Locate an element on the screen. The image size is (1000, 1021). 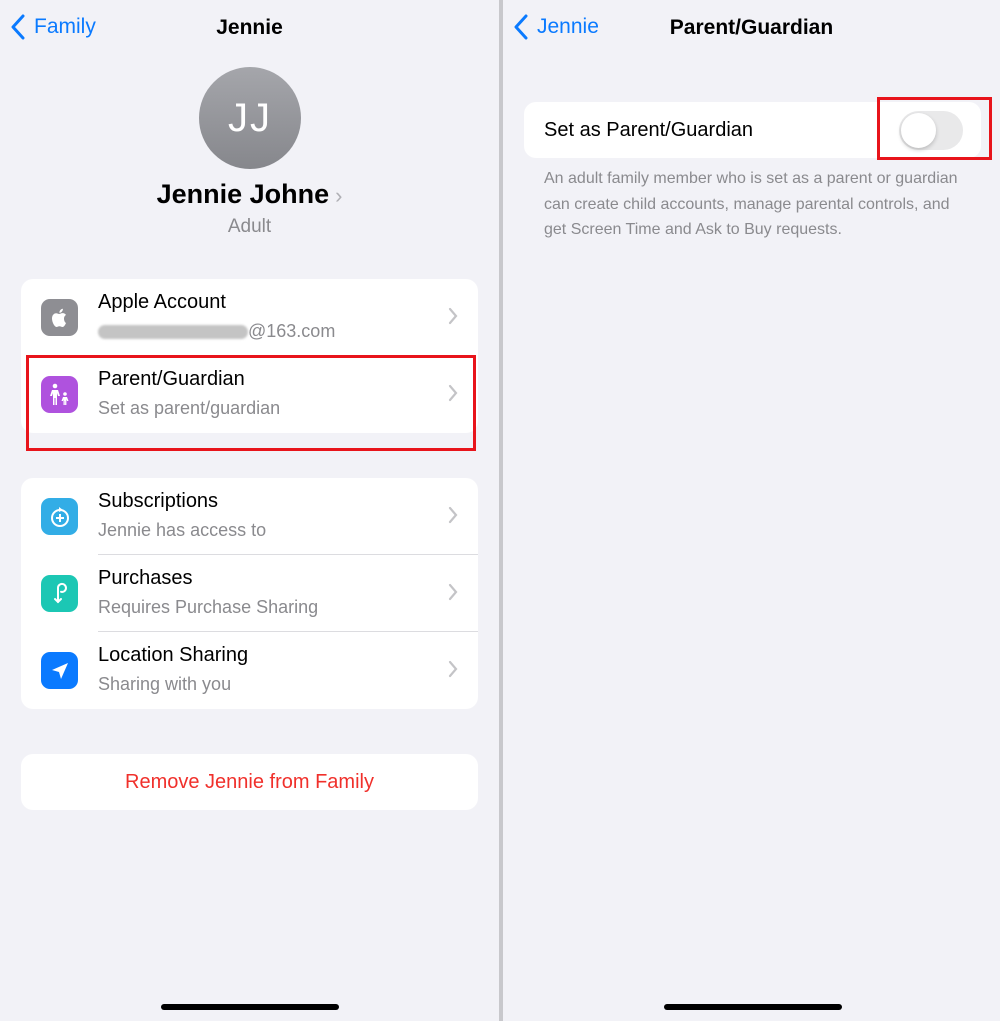
nav-title: Parent/Guardian is located at coordinates (751, 27).